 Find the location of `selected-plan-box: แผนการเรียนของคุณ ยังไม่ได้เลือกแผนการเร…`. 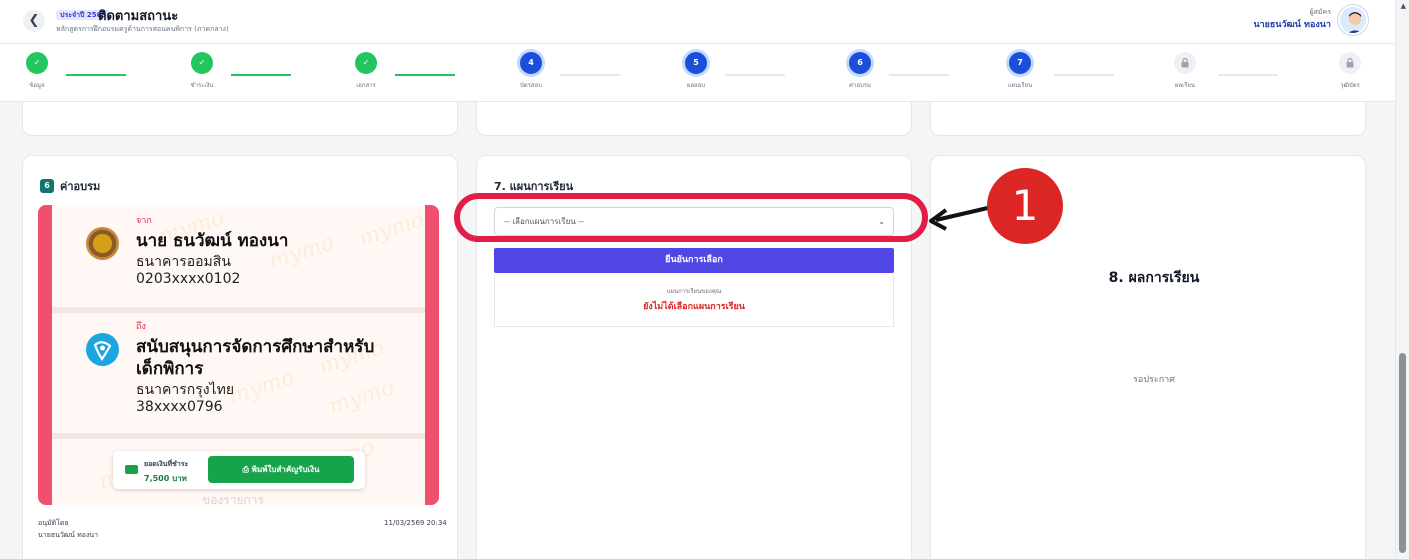

selected-plan-box: แผนการเรียนของคุณ ยังไม่ได้เลือกแผนการเร… is located at coordinates (694, 300).